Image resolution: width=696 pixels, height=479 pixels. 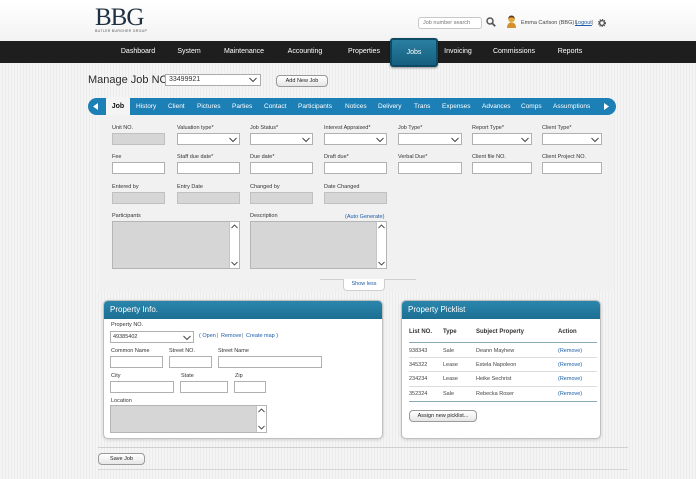 What do you see at coordinates (233, 351) in the screenshot?
I see `street-name-label: Street Name` at bounding box center [233, 351].